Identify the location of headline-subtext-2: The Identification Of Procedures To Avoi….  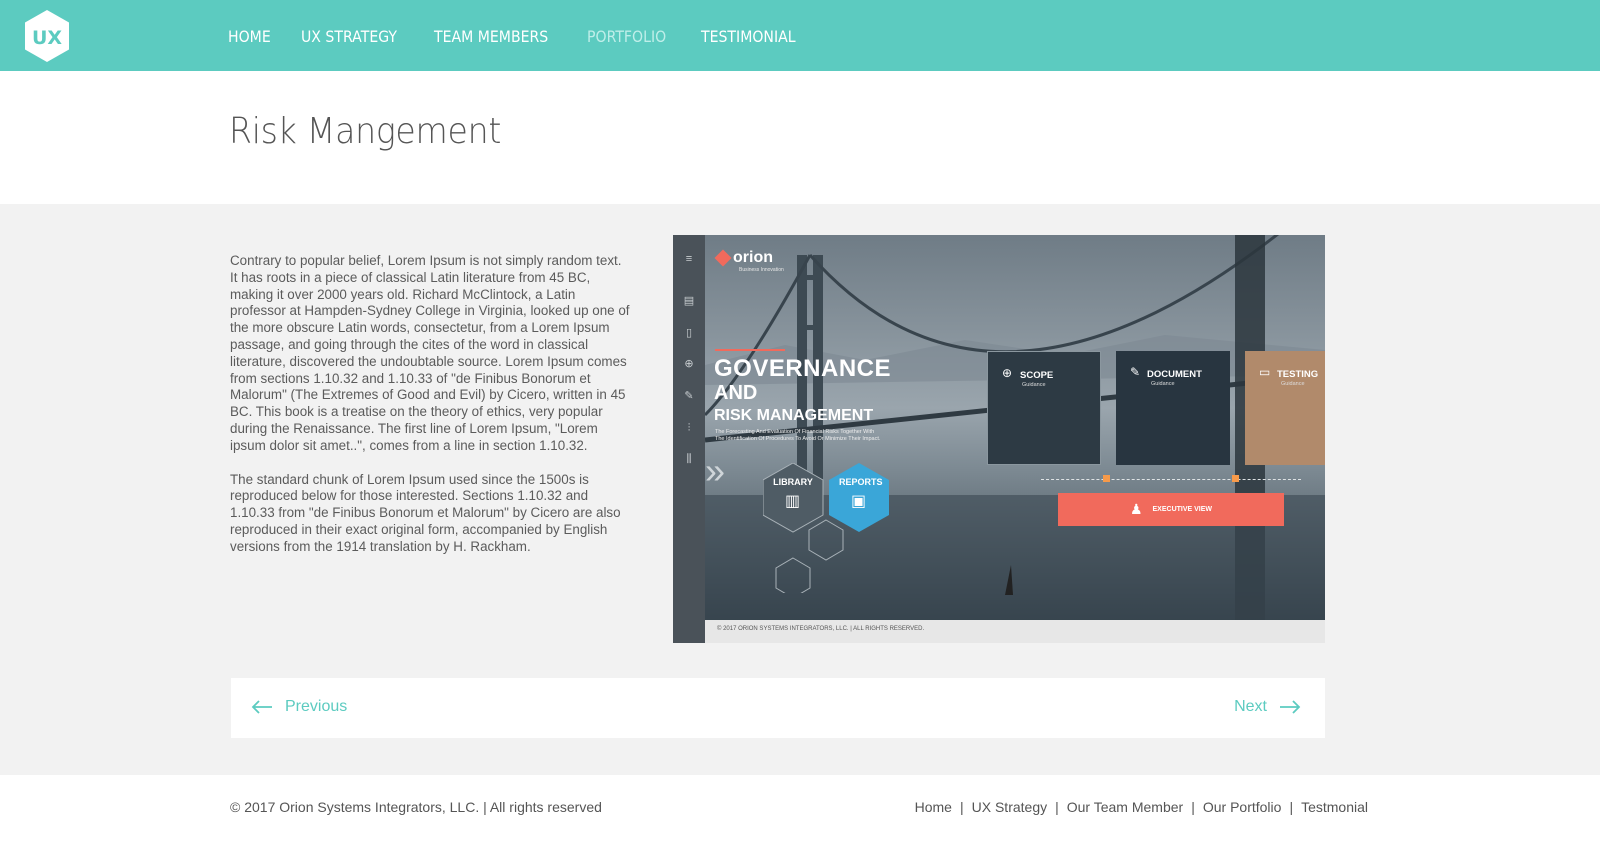
(798, 439).